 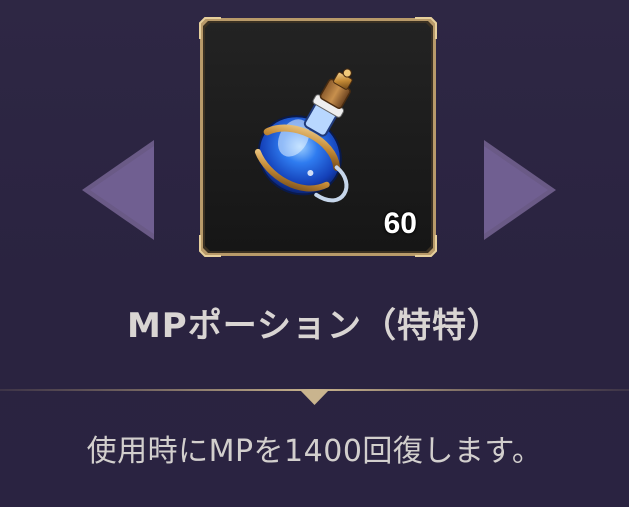 I want to click on next-item-button, so click(x=521, y=190).